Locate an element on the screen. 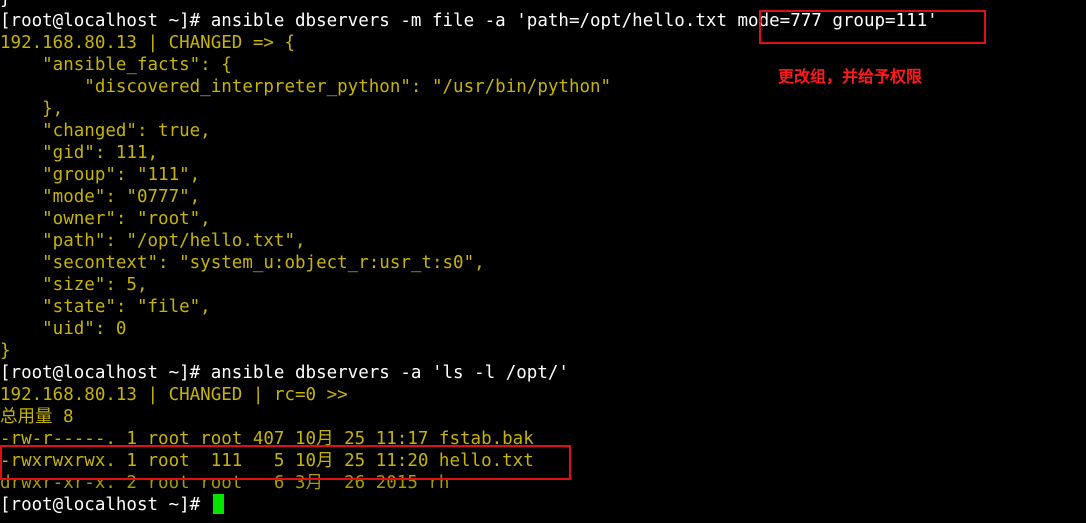 Image resolution: width=1086 pixels, height=523 pixels. terminal-line-closing-brace-top: } is located at coordinates (5, 5).